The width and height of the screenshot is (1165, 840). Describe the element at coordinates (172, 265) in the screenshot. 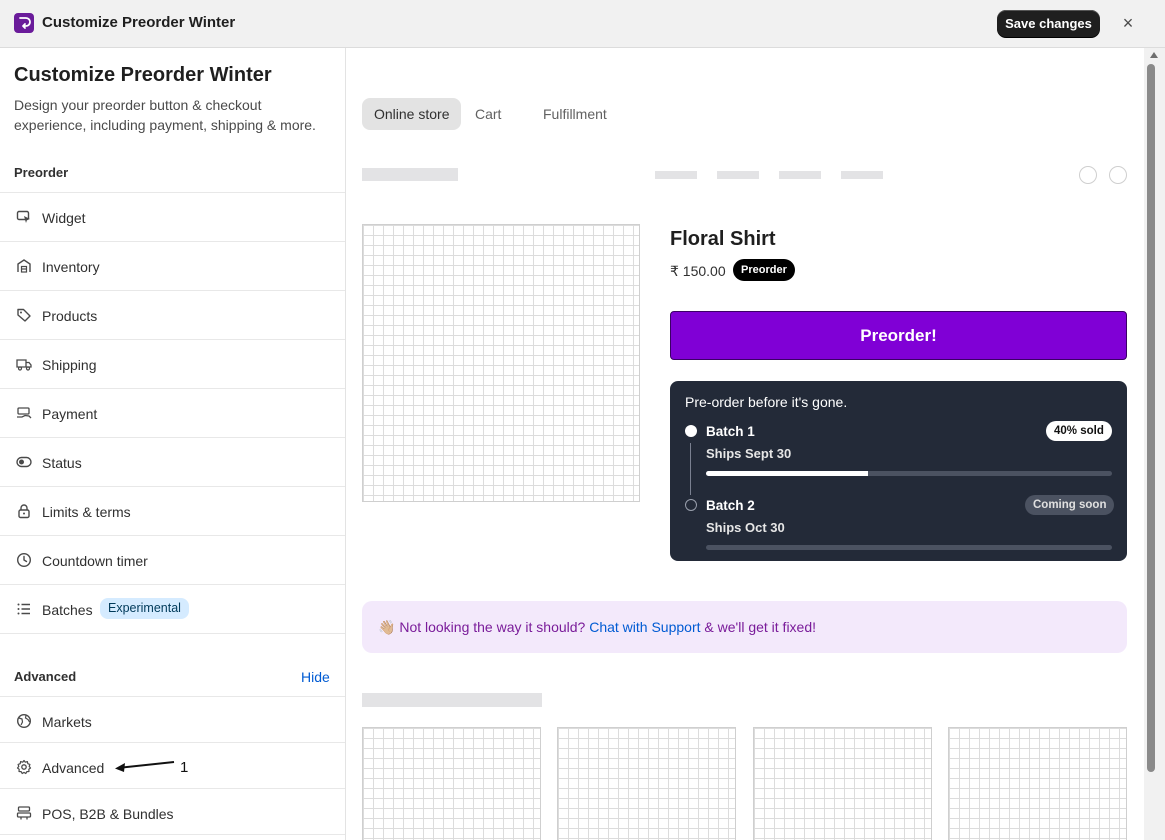

I see `sidebar-item-inventory: Inventory` at that location.